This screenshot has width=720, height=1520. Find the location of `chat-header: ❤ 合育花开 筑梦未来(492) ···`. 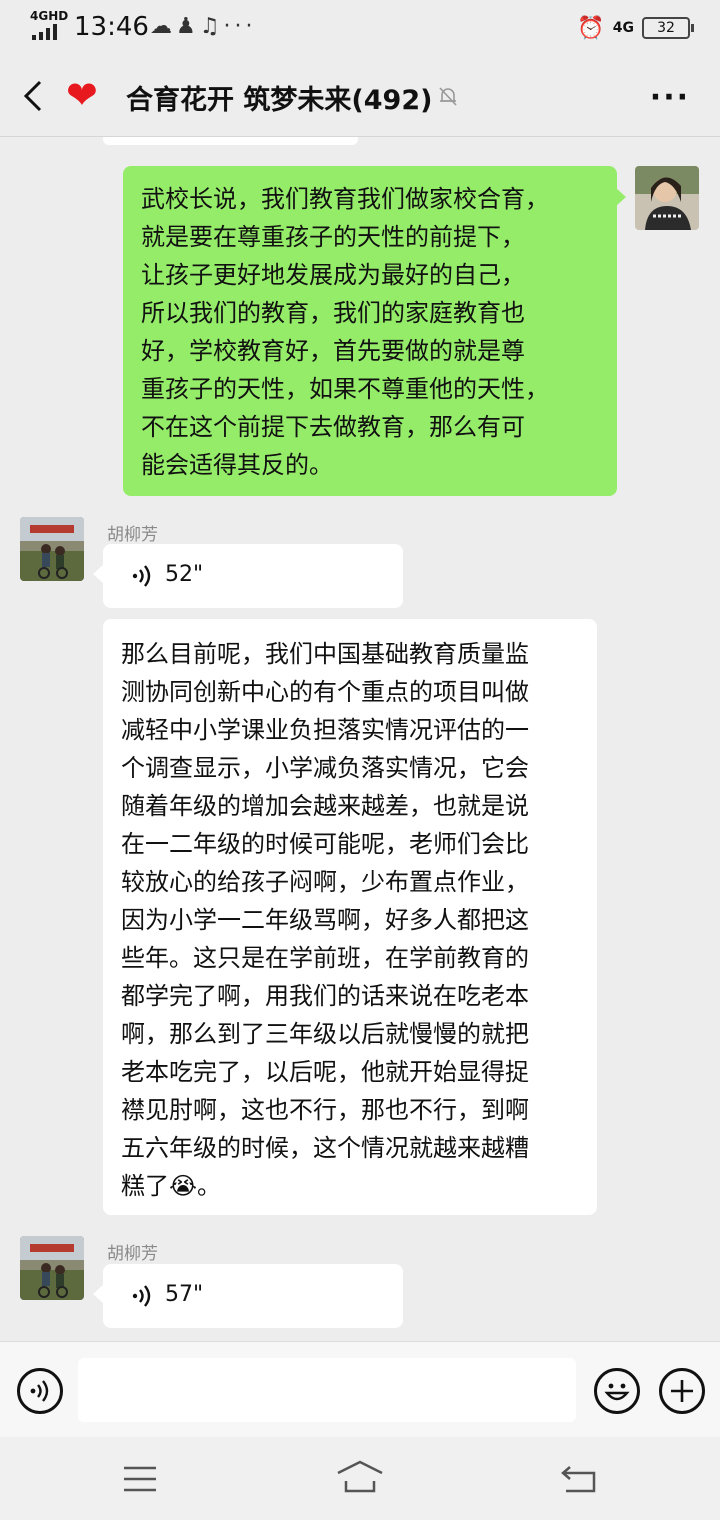

chat-header: ❤ 合育花开 筑梦未来(492) ··· is located at coordinates (360, 96).